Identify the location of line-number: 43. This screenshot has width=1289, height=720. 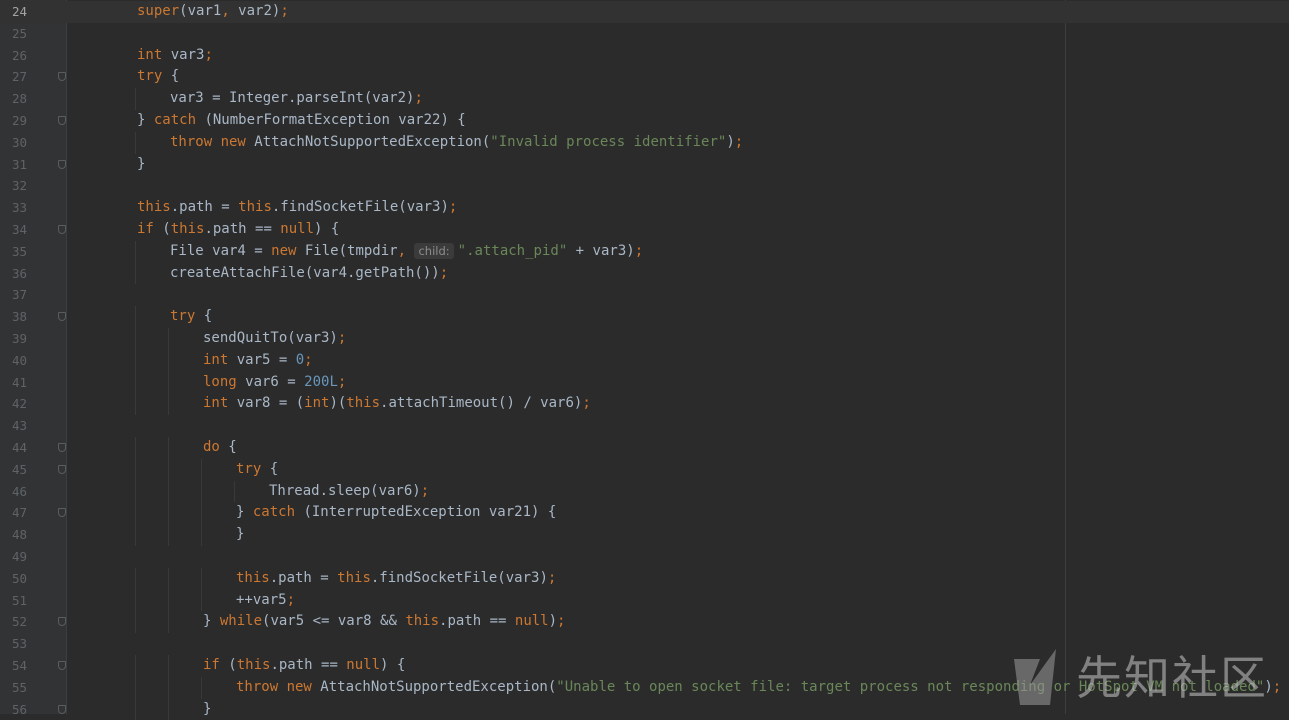
(13, 426).